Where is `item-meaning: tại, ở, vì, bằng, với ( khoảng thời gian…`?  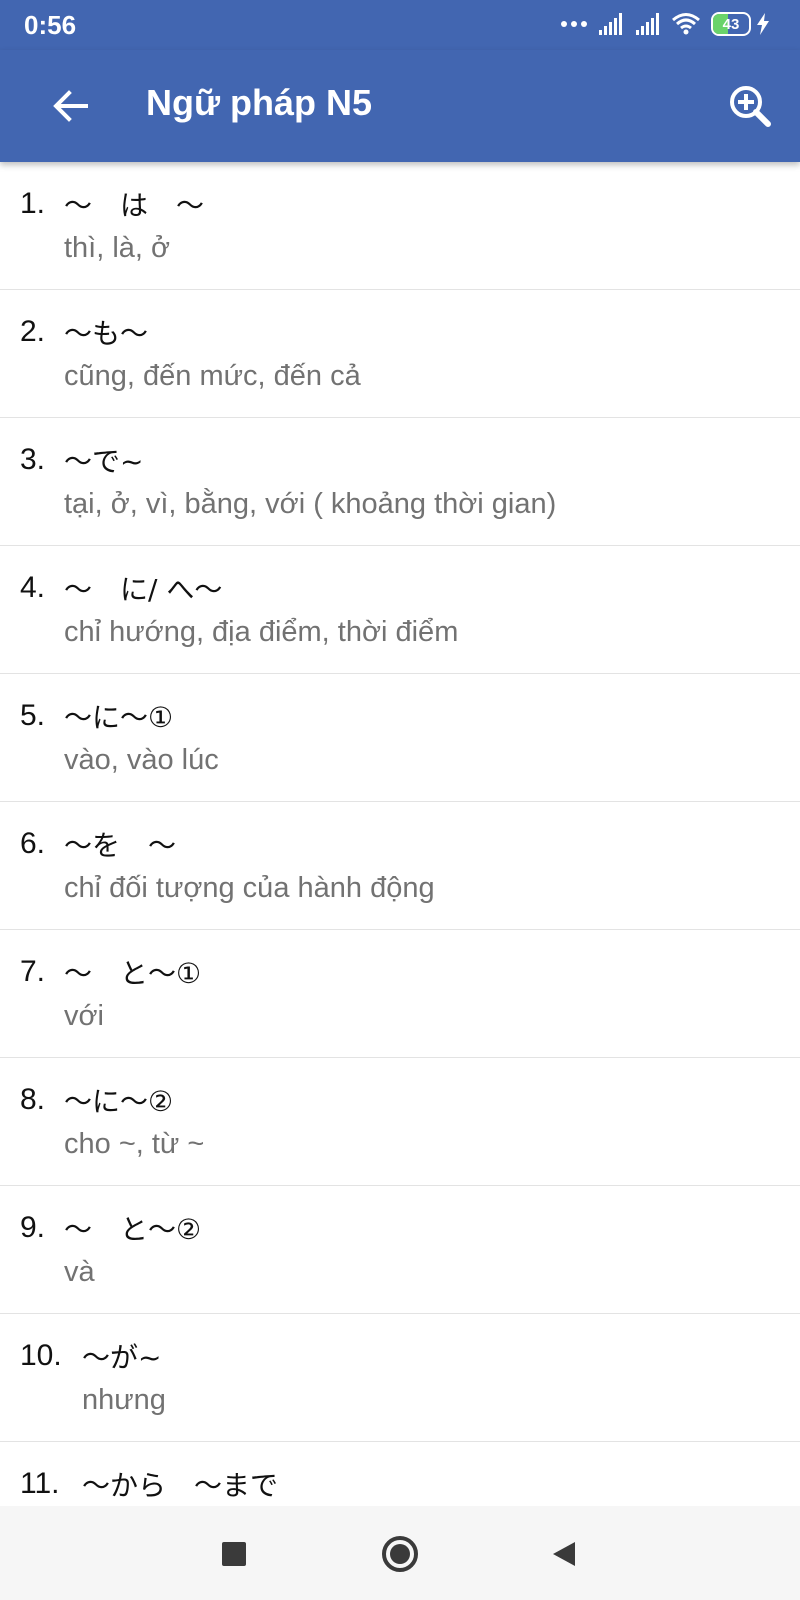
item-meaning: tại, ở, vì, bằng, với ( khoảng thời gian… is located at coordinates (310, 504).